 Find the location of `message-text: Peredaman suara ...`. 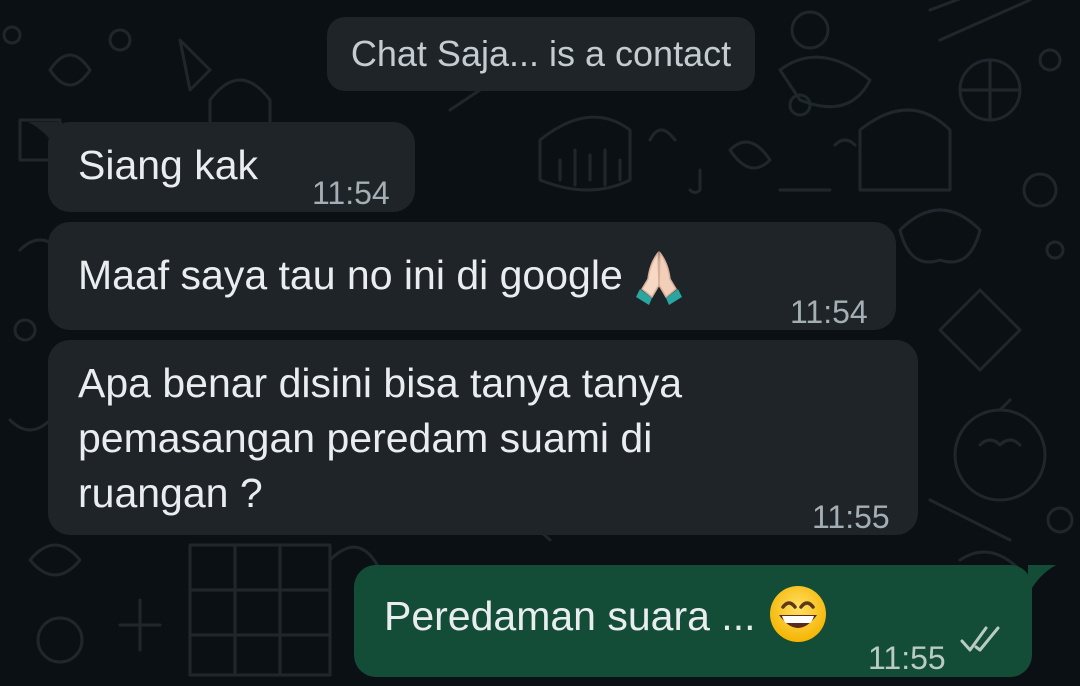

message-text: Peredaman suara ... is located at coordinates (606, 615).